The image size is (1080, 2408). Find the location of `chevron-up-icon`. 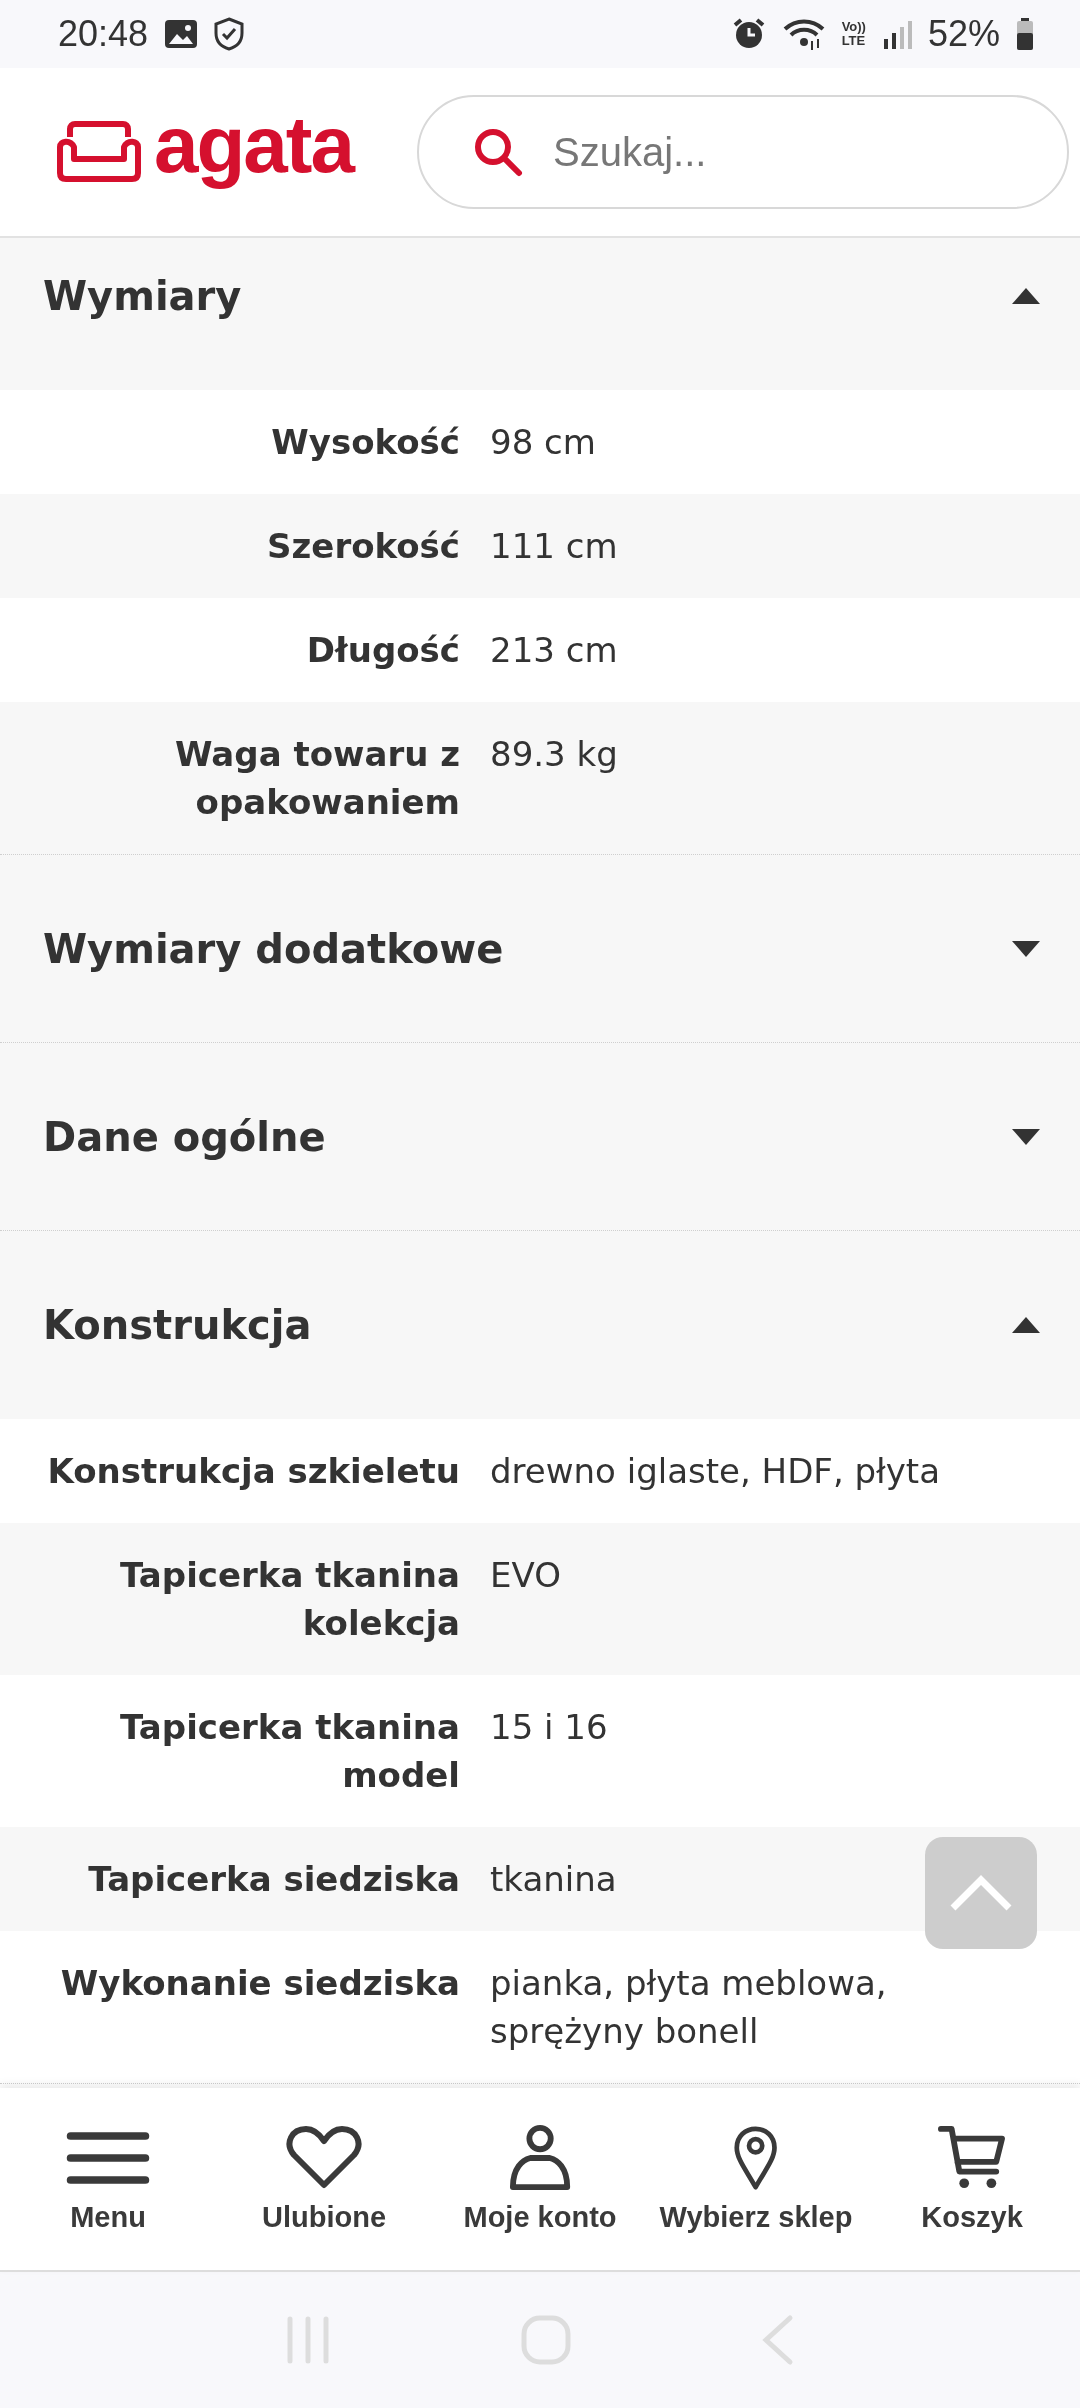

chevron-up-icon is located at coordinates (981, 1893).